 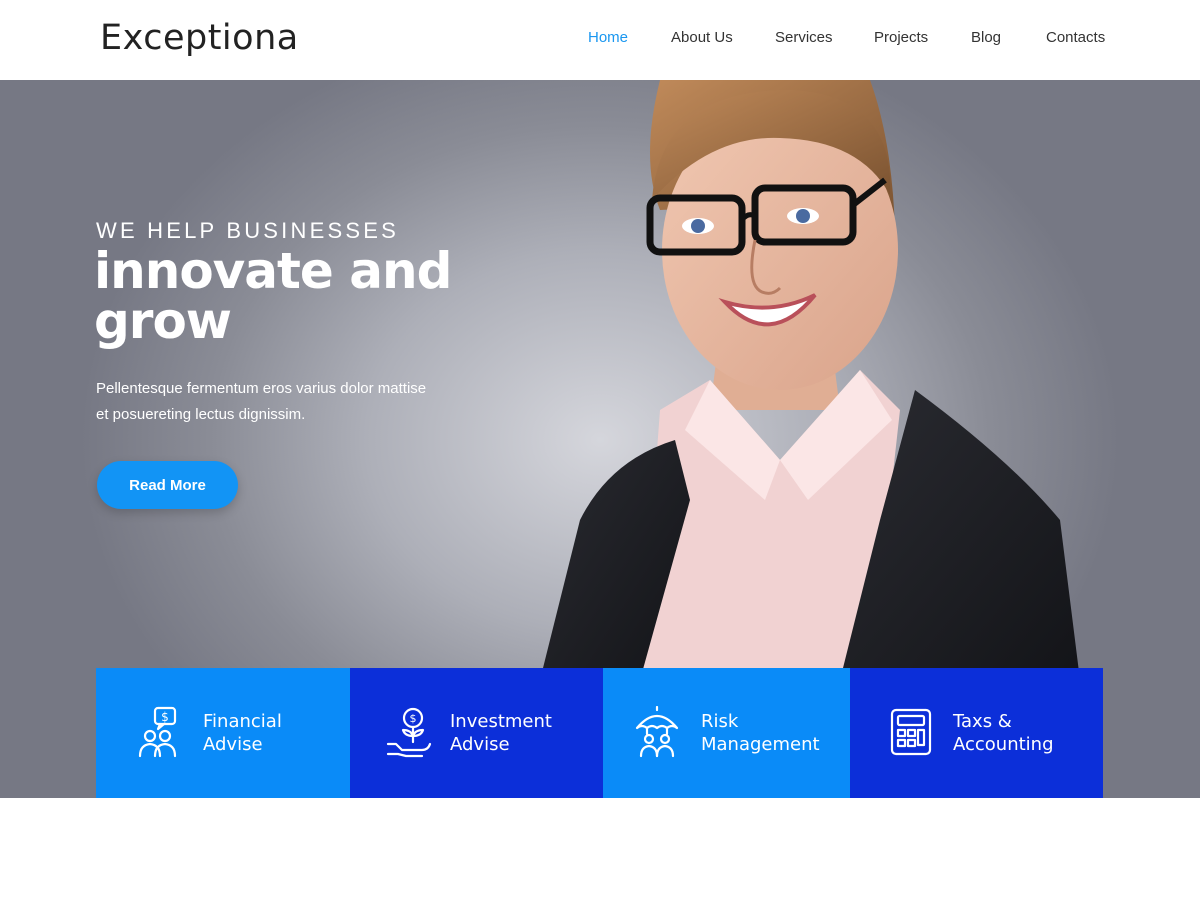 I want to click on nav-blog: Blog, so click(x=986, y=37).